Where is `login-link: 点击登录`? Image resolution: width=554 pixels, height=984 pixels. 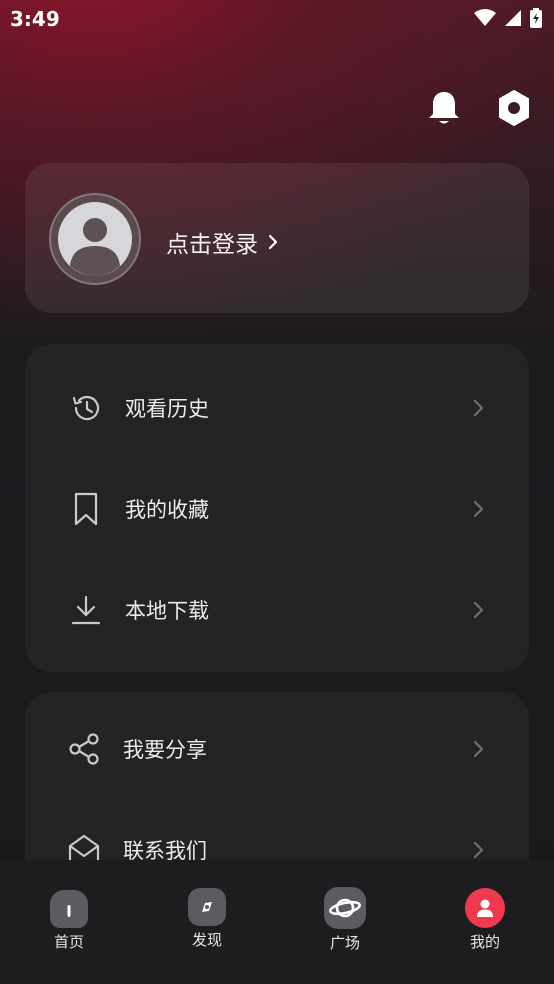 login-link: 点击登录 is located at coordinates (222, 242).